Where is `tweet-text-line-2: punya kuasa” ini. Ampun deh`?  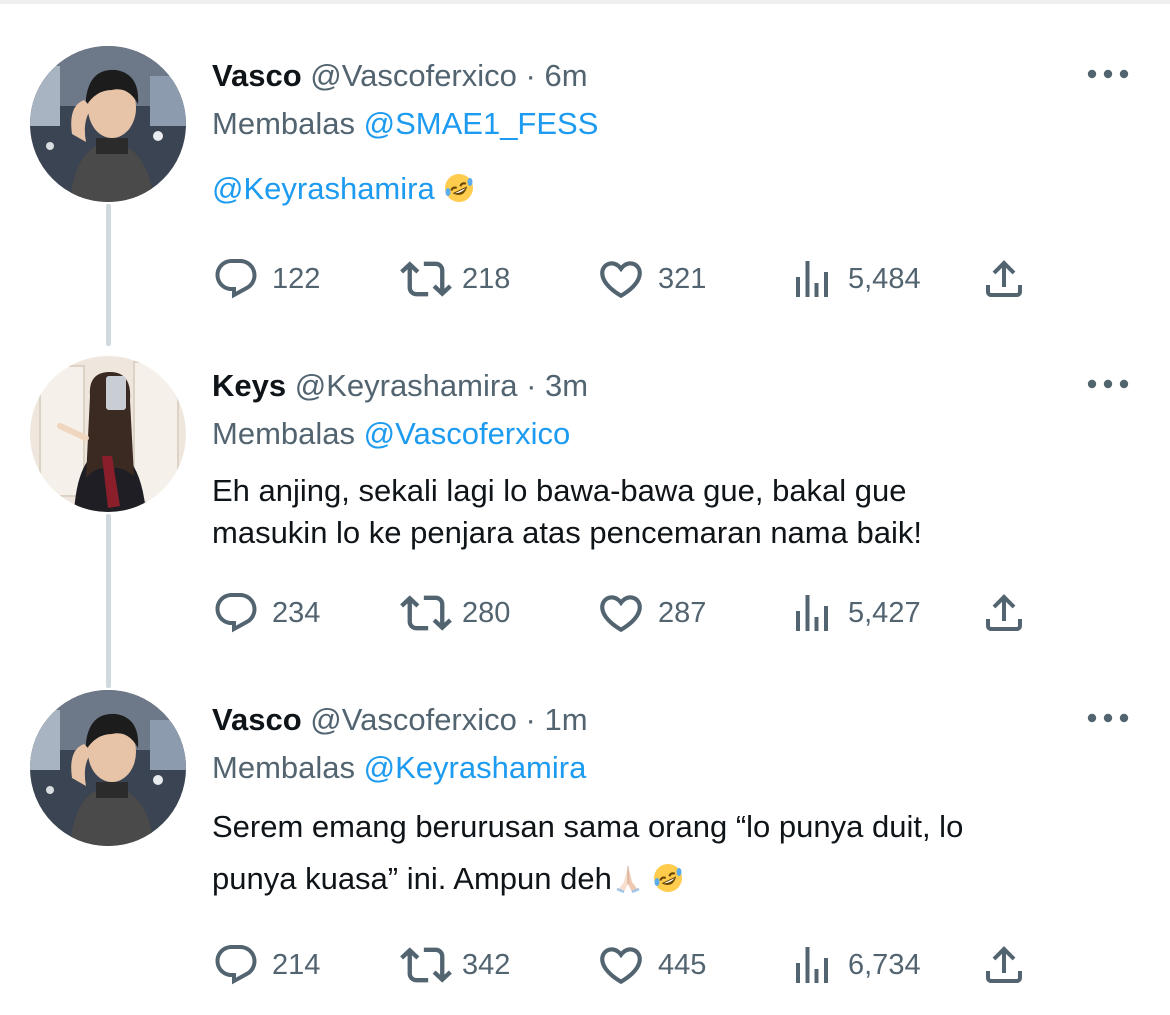
tweet-text-line-2: punya kuasa” ini. Ampun deh is located at coordinates (652, 879).